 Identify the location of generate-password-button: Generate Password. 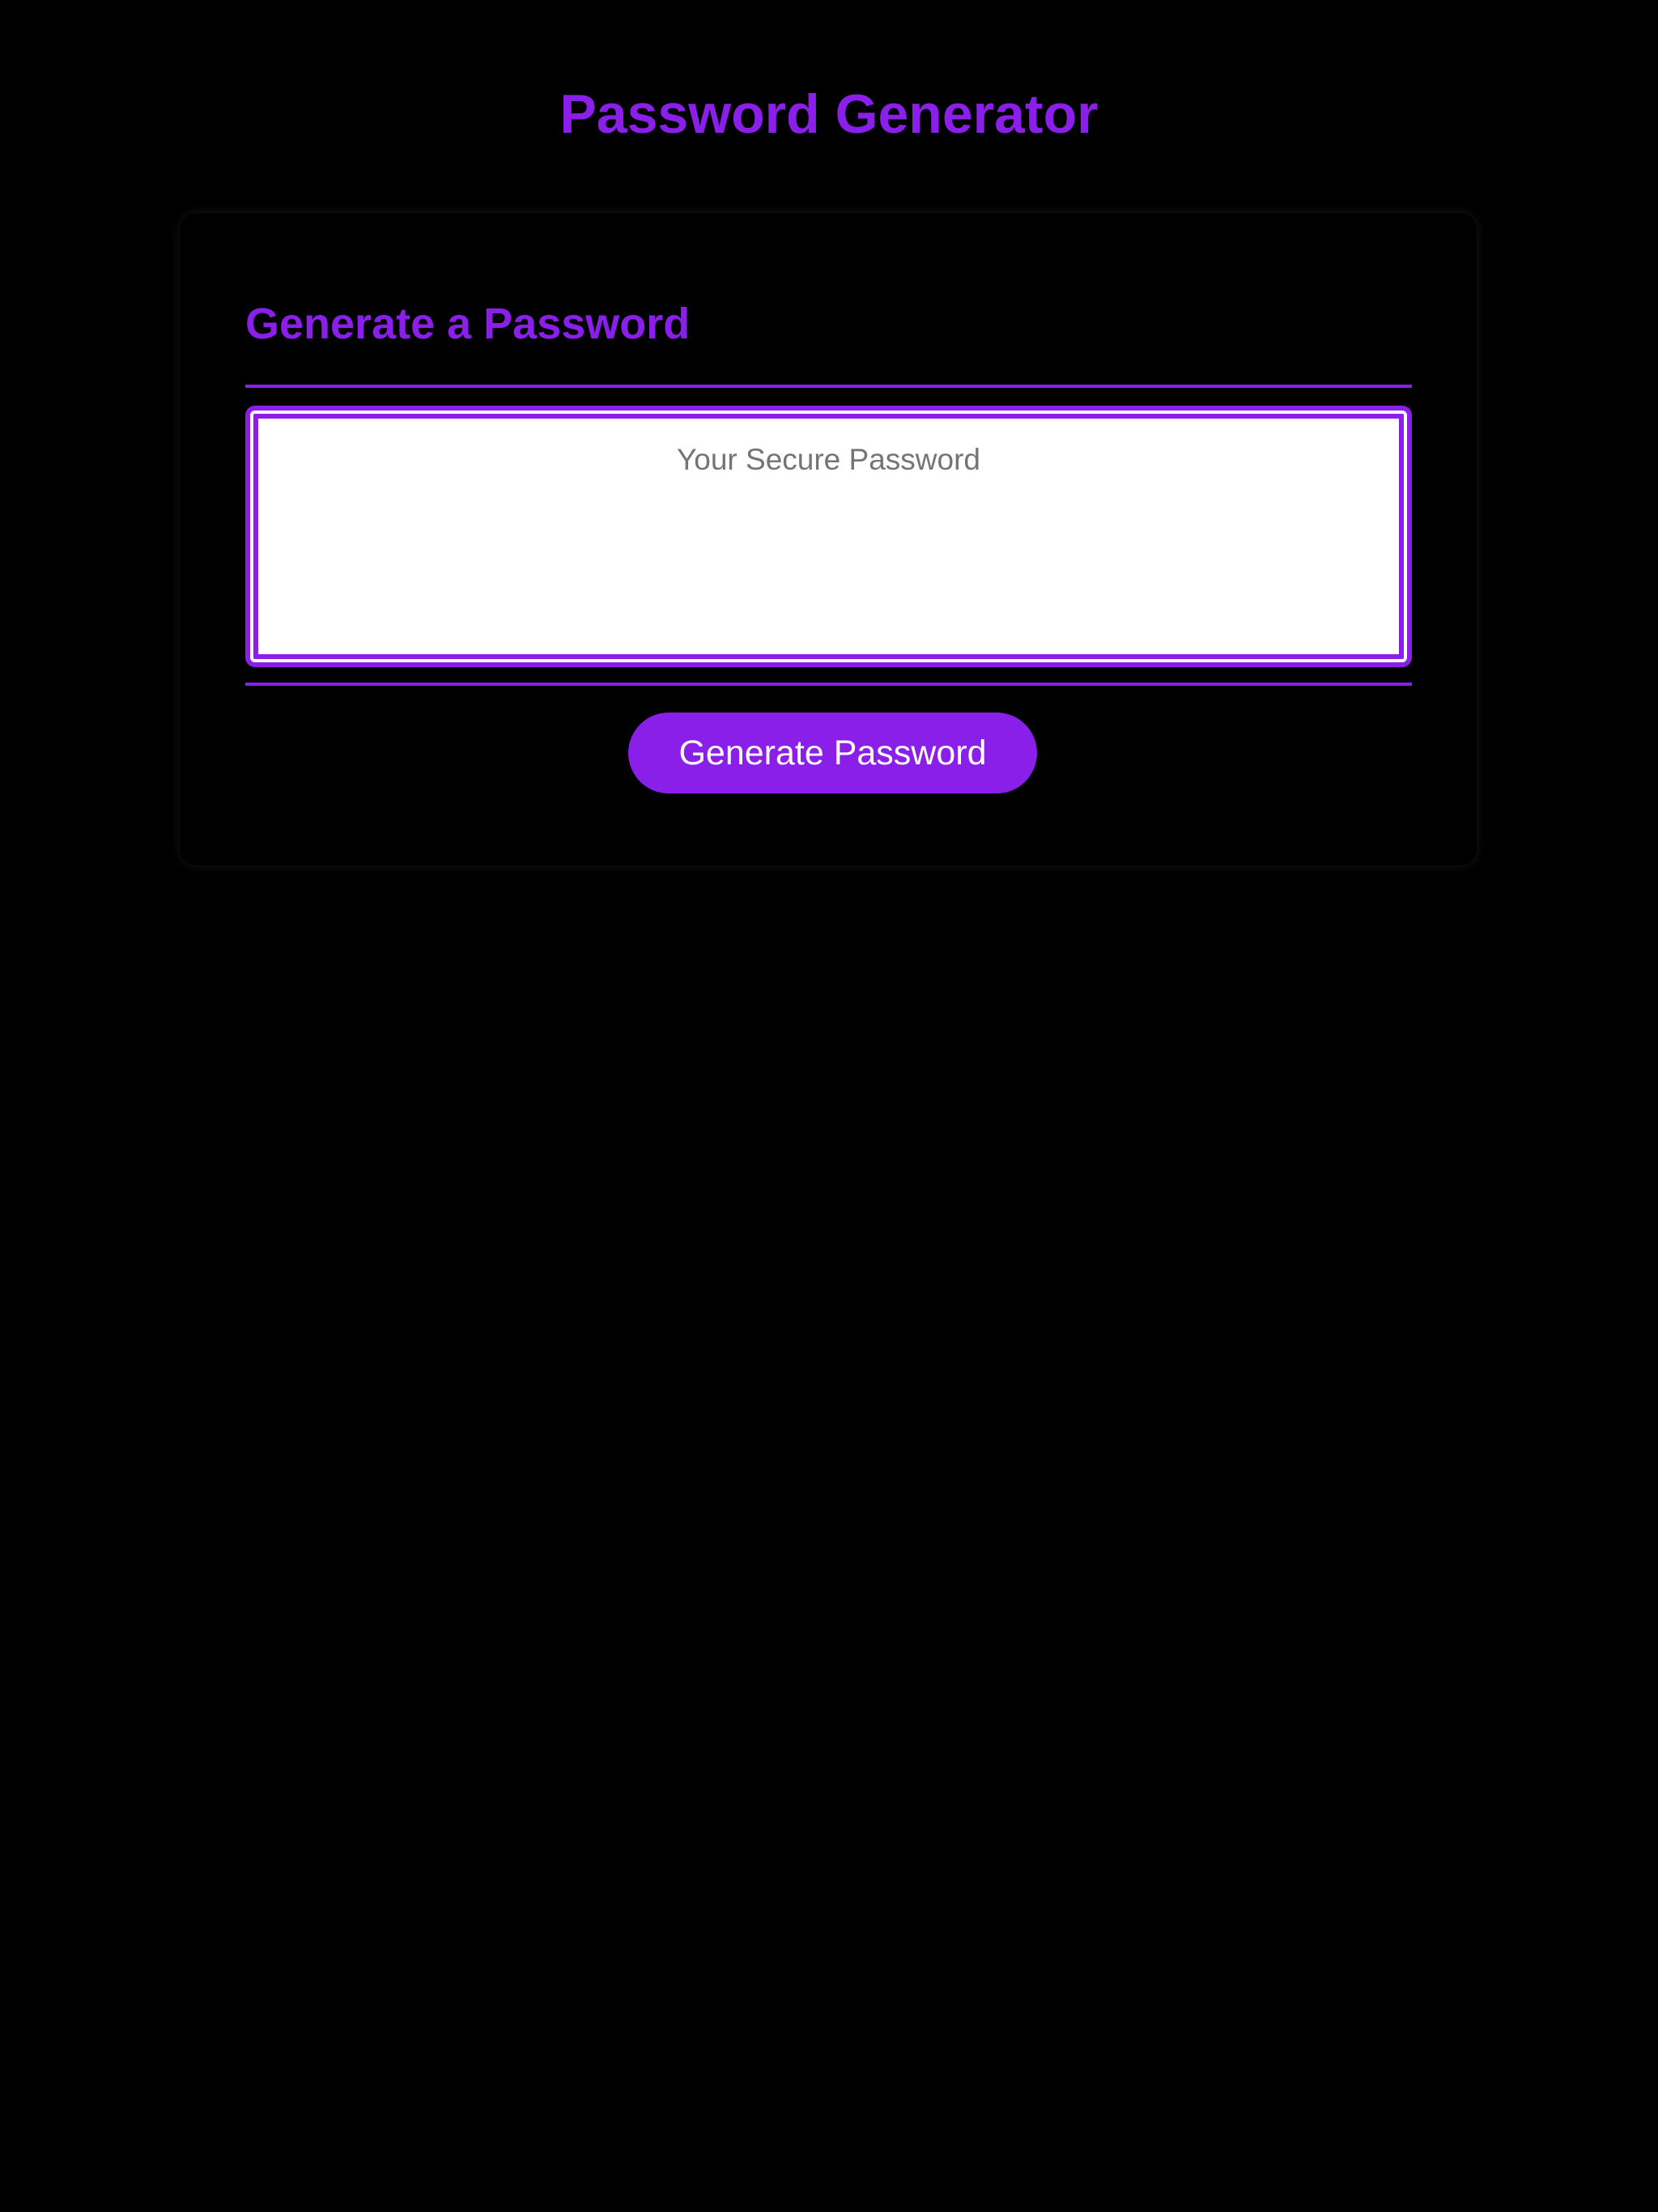
(832, 753).